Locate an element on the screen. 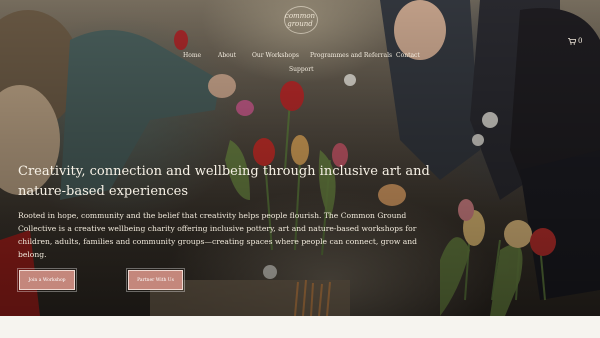  nav-item-our-workshops: Our Workshops is located at coordinates (275, 55).